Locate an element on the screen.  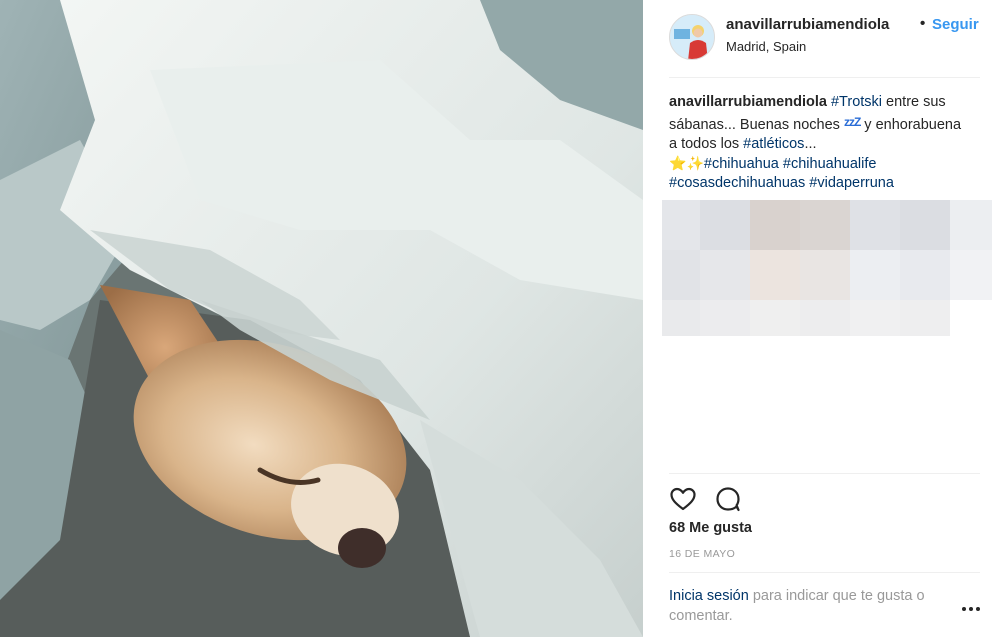
hashtag-atleticos: #atléticos is located at coordinates (773, 144).